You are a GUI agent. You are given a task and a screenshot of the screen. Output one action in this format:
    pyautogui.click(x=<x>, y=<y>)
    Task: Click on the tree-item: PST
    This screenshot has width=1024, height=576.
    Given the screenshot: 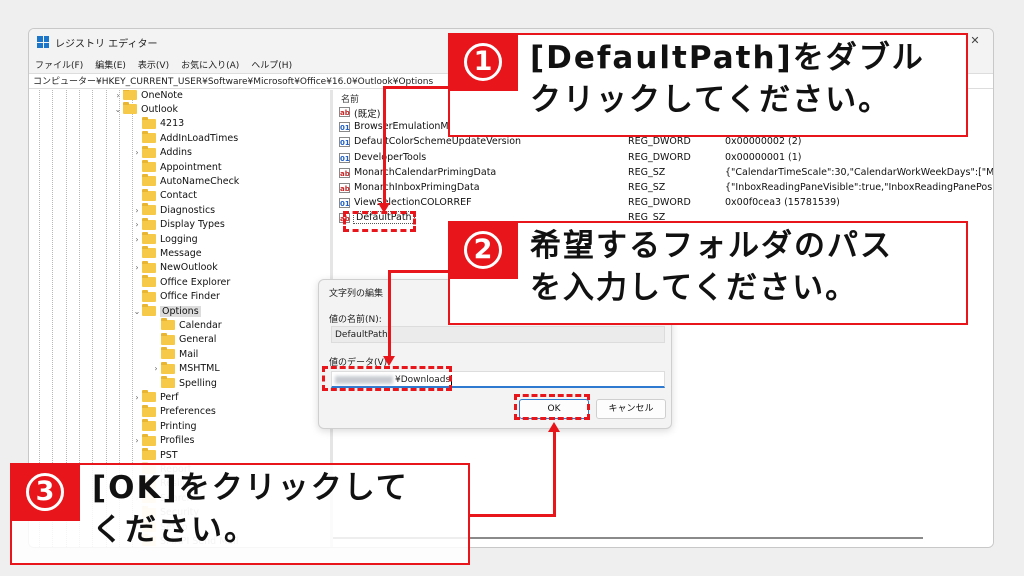 What is the action you would take?
    pyautogui.click(x=155, y=455)
    